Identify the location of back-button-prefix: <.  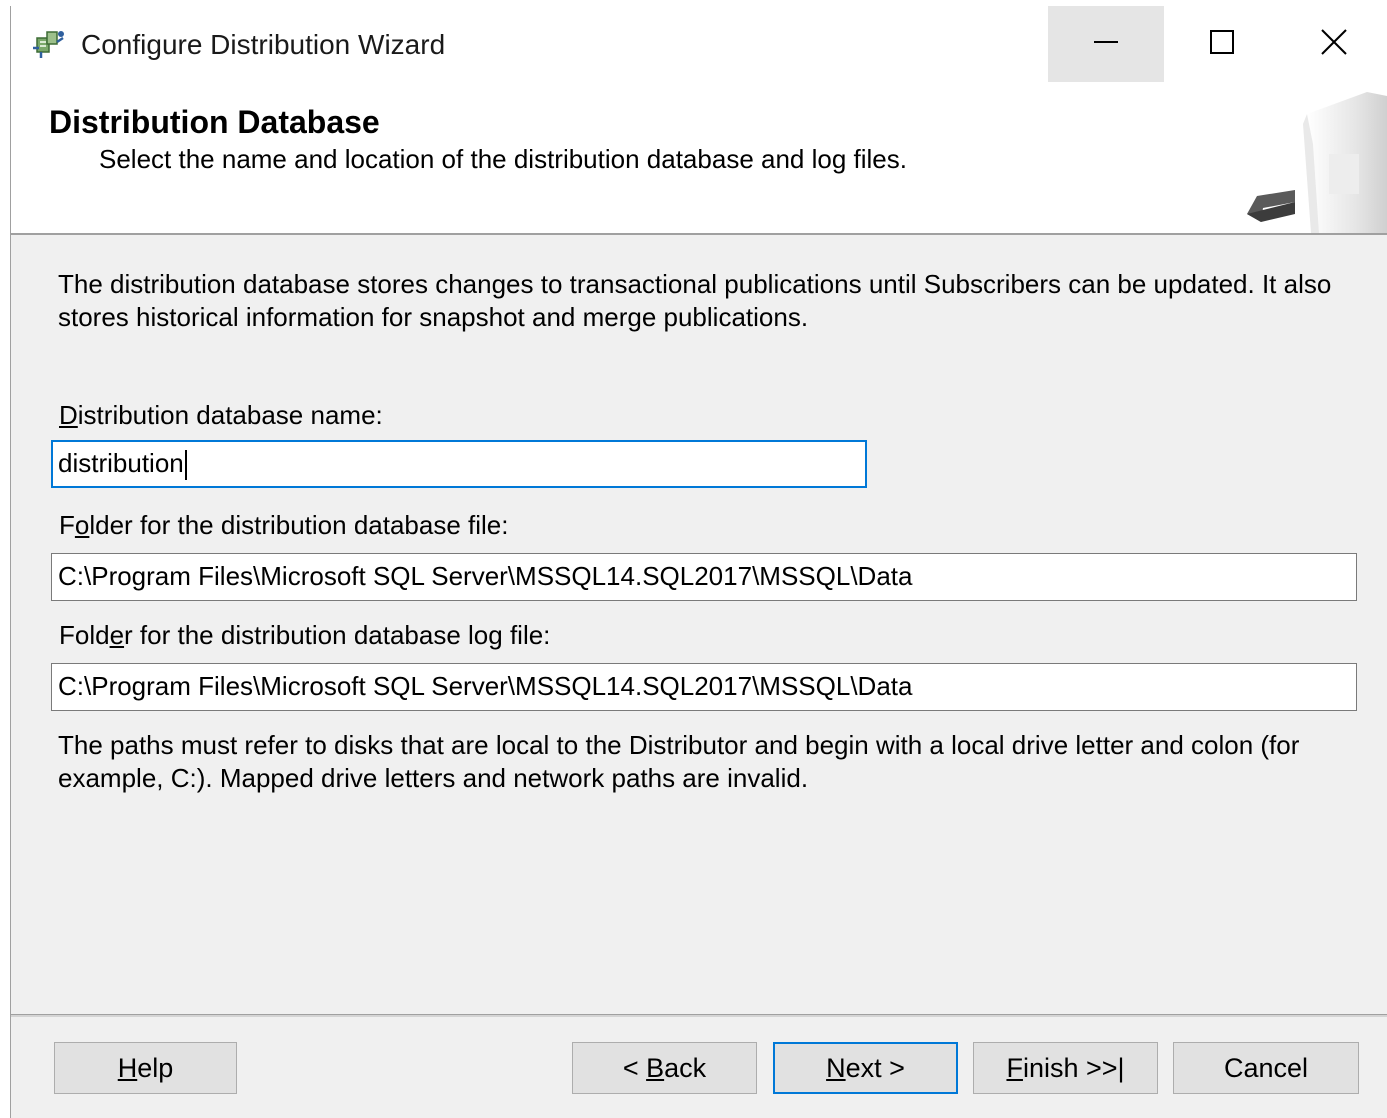
(634, 1067).